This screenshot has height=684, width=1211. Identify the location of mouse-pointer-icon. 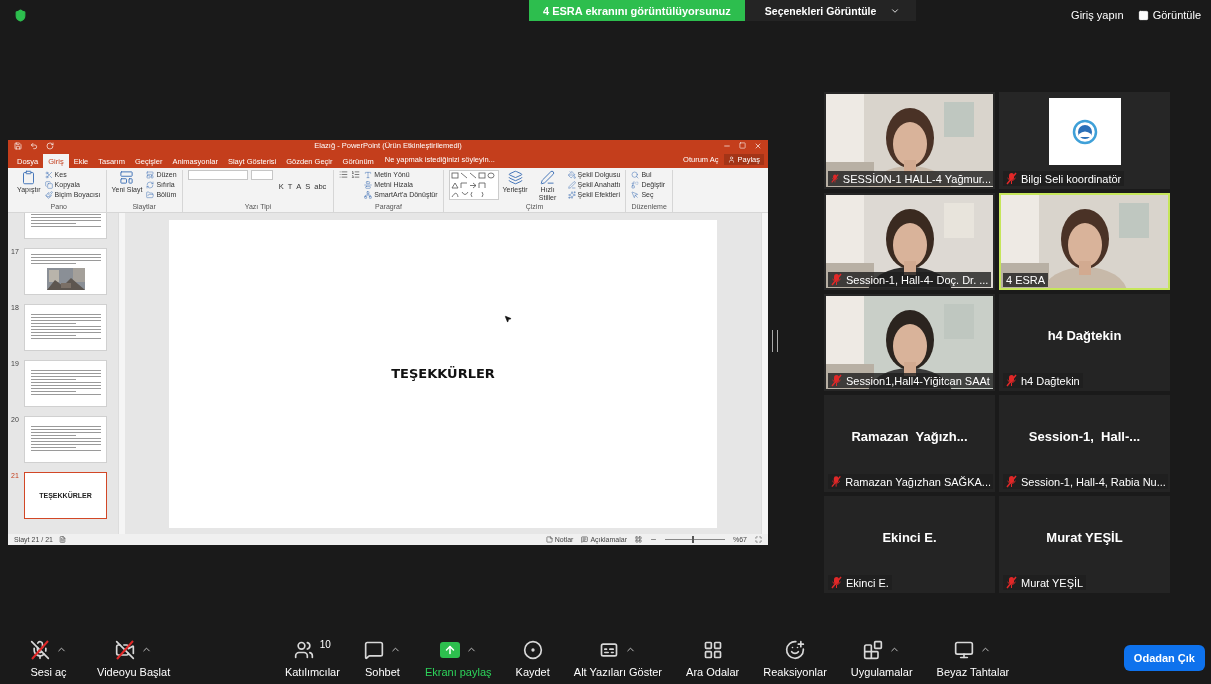
(508, 318).